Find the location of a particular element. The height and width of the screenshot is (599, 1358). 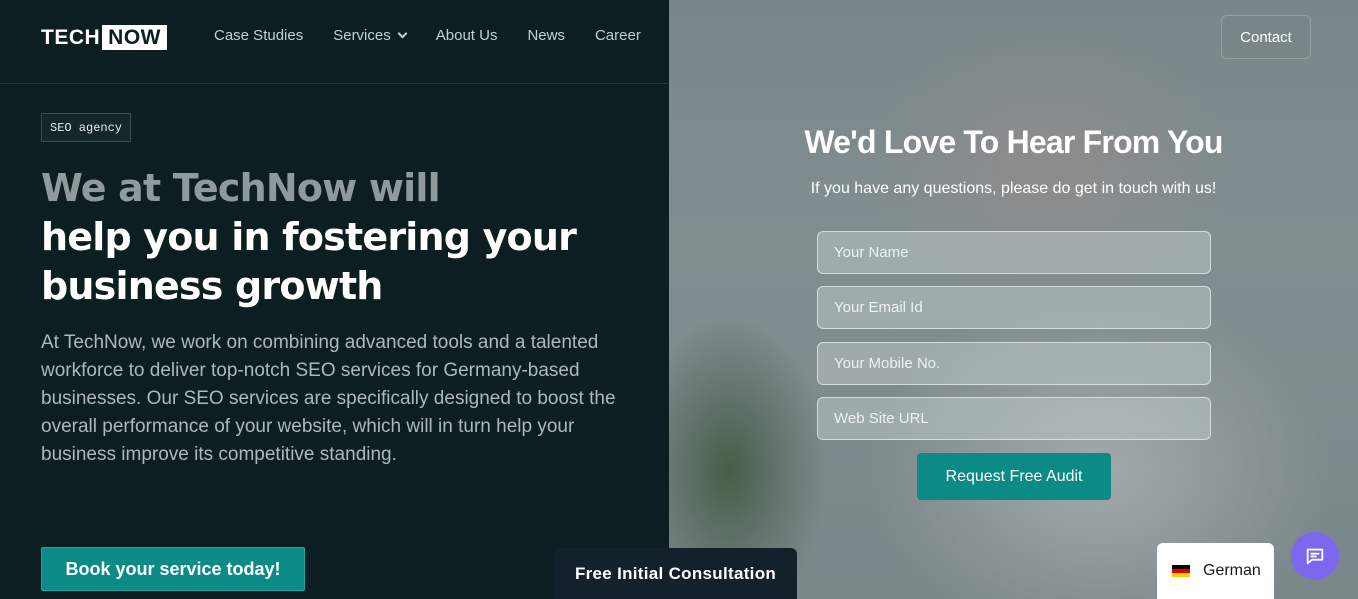

chevron-down-icon is located at coordinates (402, 33).